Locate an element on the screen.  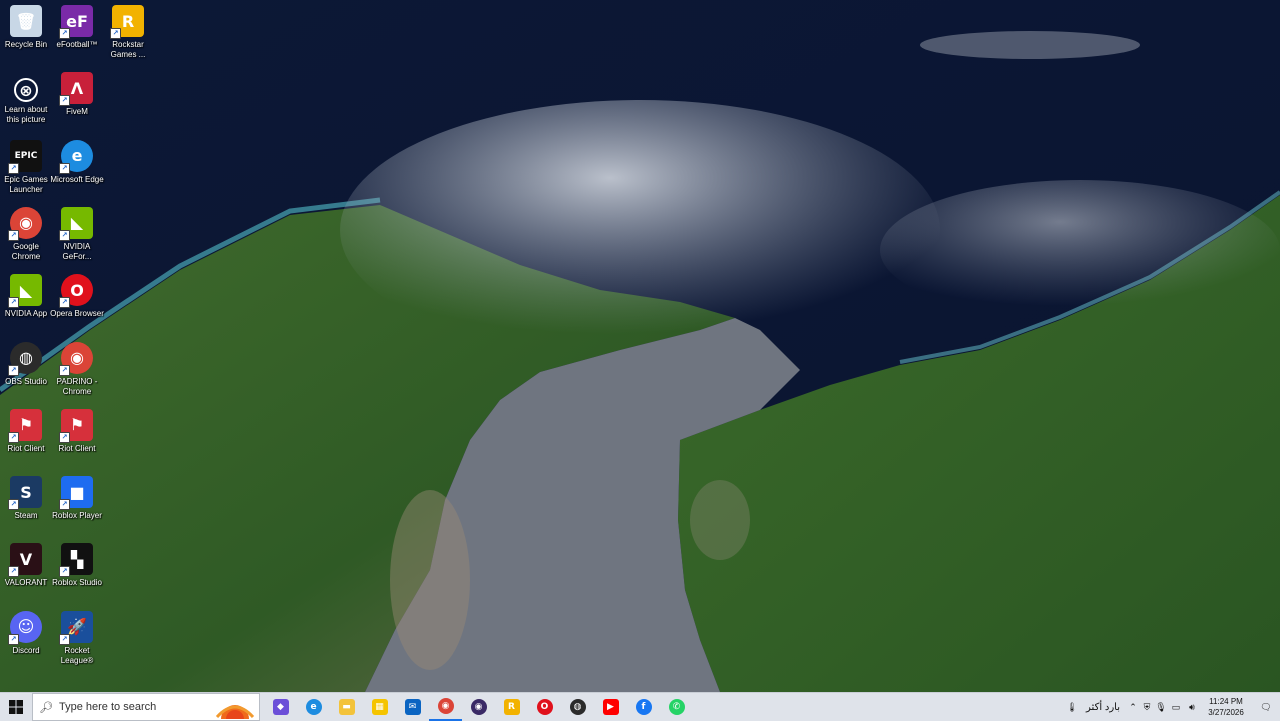
desktop-icon-obs: ◍ ↗ OBS Studio is located at coordinates (26, 372).